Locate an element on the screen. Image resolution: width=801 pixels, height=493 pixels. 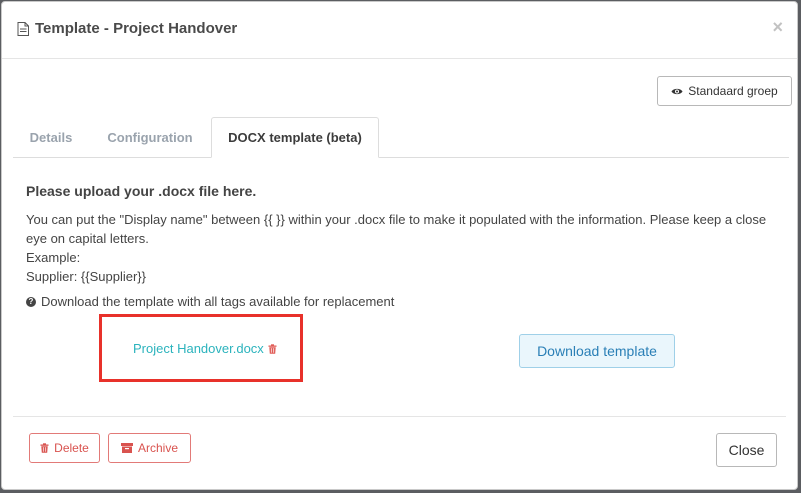
standaard-groep-button: Standaard groep is located at coordinates (724, 91).